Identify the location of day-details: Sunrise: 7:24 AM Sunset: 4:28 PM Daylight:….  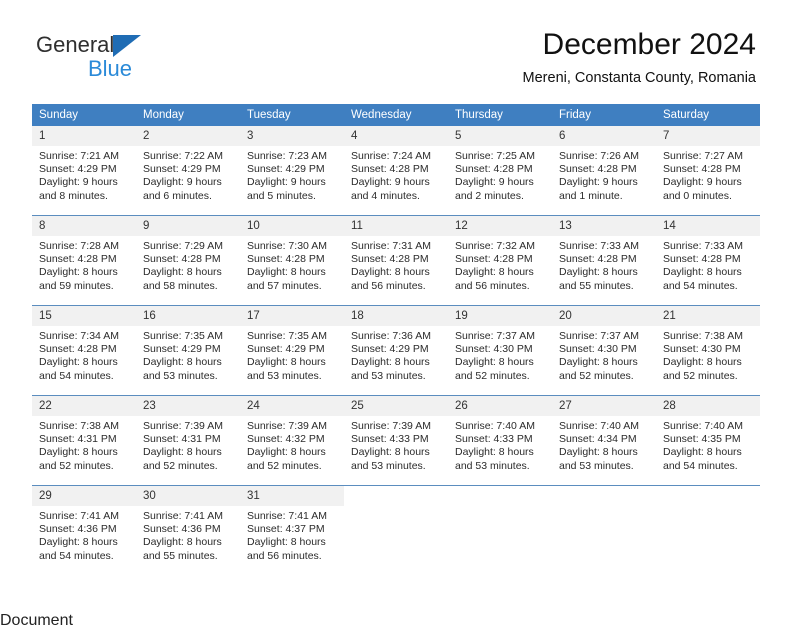
(396, 174).